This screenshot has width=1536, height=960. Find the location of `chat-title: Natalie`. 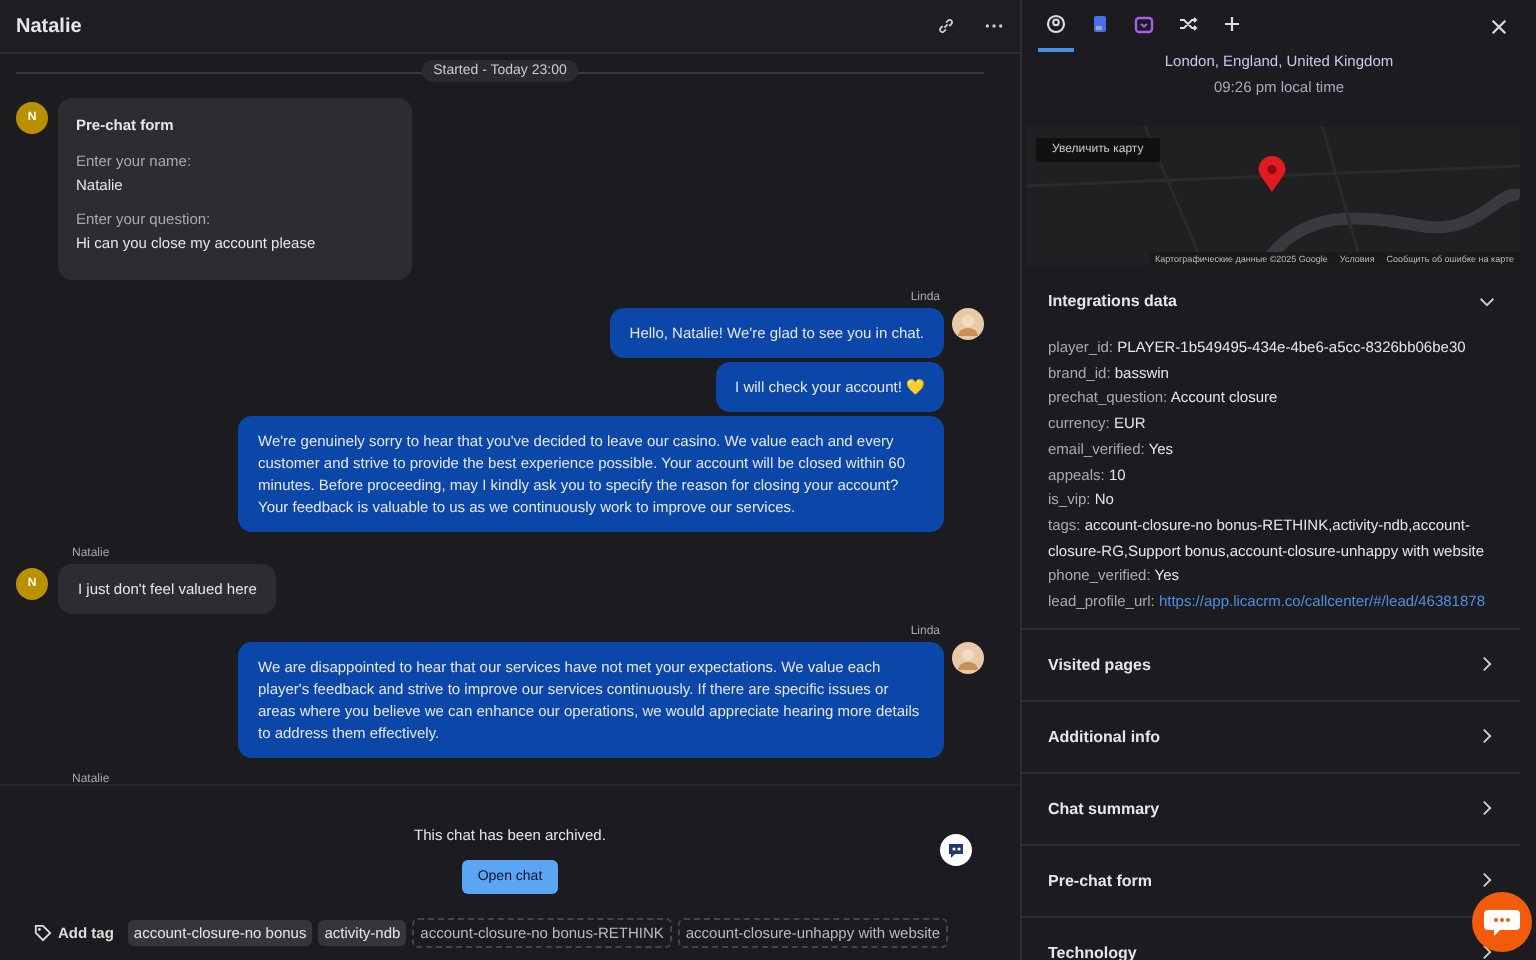

chat-title: Natalie is located at coordinates (49, 26).